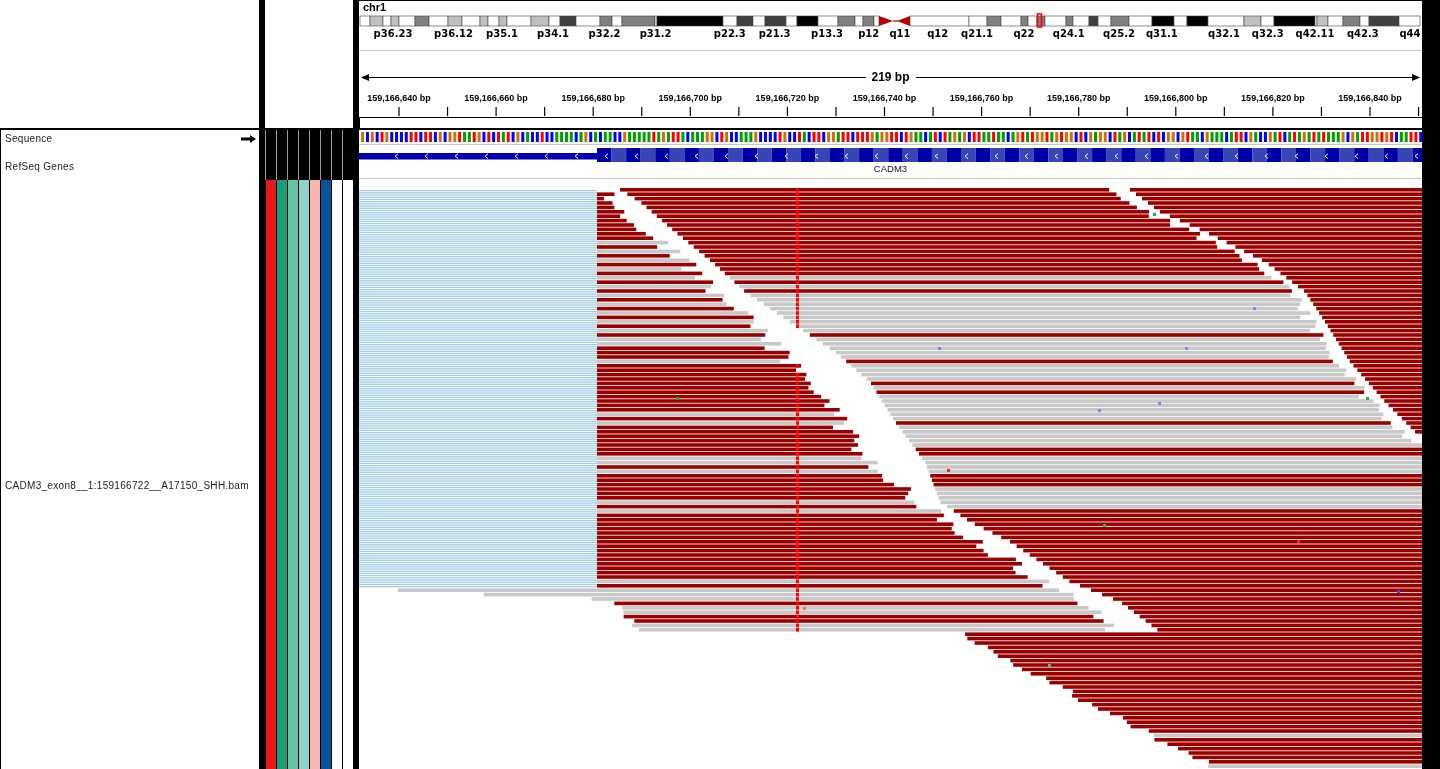 This screenshot has width=1440, height=769. I want to click on band-label: q21.1, so click(977, 34).